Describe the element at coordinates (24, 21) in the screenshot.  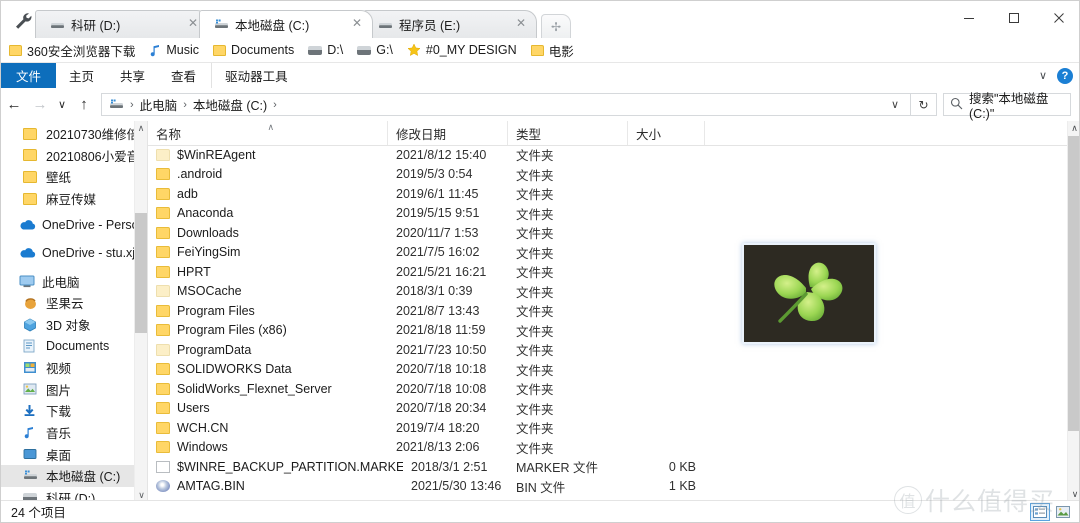
I see `wrench-icon` at that location.